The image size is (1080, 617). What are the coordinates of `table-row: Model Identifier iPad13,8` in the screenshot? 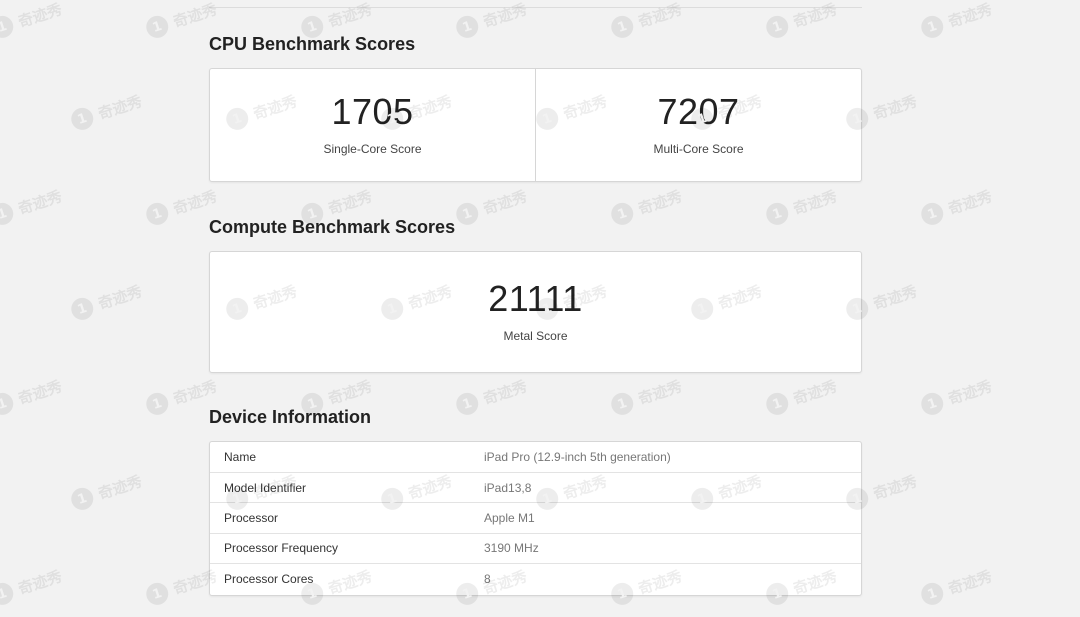 It's located at (535, 487).